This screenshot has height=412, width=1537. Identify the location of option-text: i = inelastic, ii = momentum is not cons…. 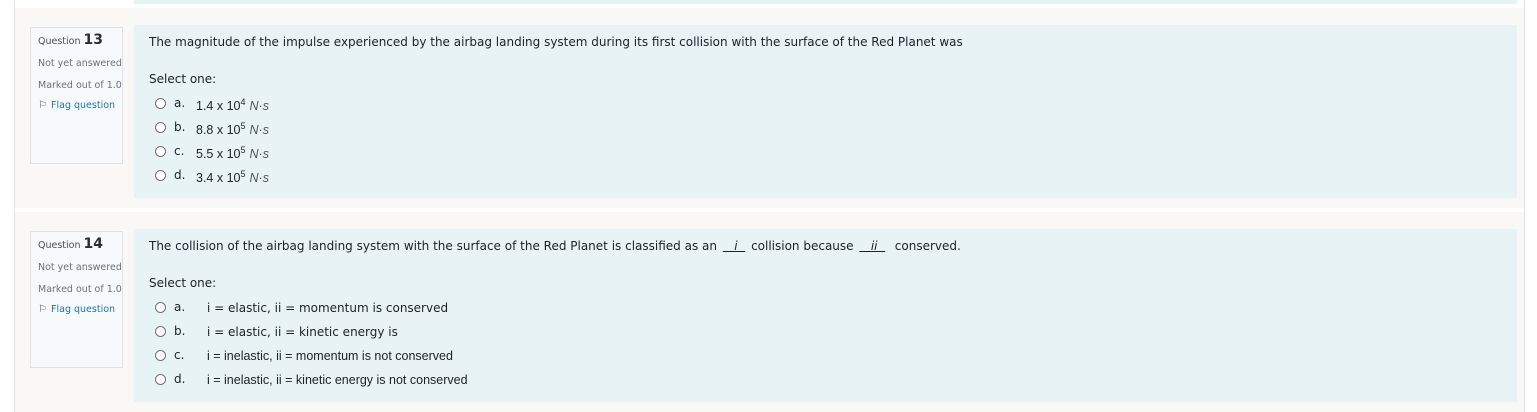
(330, 356).